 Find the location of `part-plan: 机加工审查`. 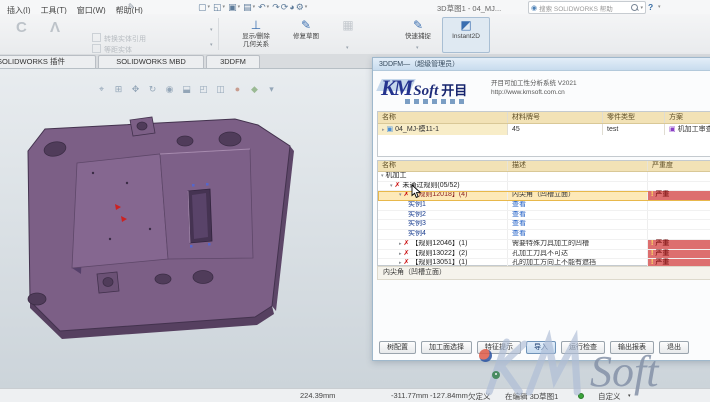

part-plan: 机加工审查 is located at coordinates (694, 129).